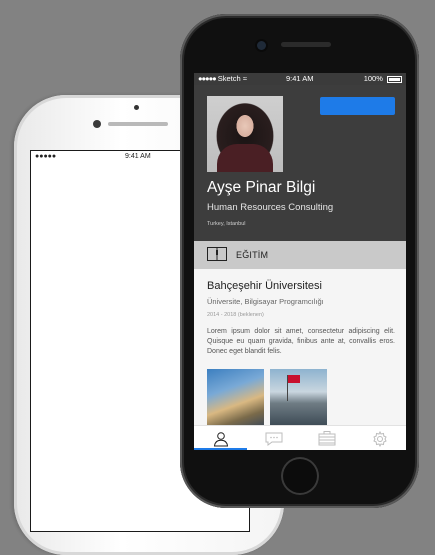 This screenshot has width=435, height=555. What do you see at coordinates (373, 78) in the screenshot?
I see `battery-label: 100%` at bounding box center [373, 78].